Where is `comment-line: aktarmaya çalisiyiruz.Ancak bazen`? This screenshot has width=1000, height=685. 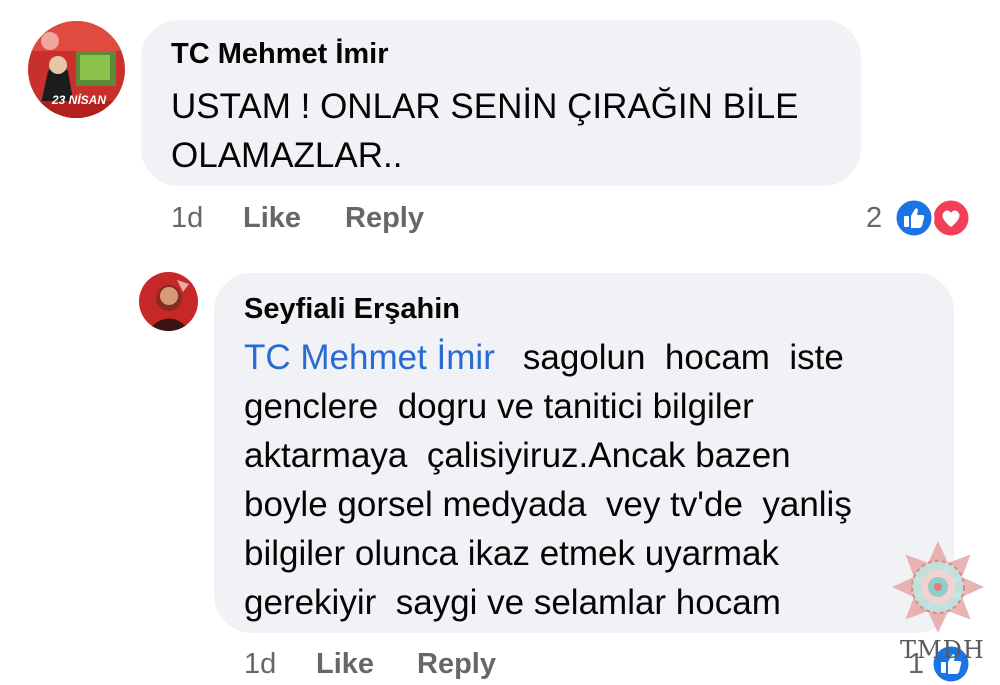
comment-line: aktarmaya çalisiyiruz.Ancak bazen is located at coordinates (517, 455).